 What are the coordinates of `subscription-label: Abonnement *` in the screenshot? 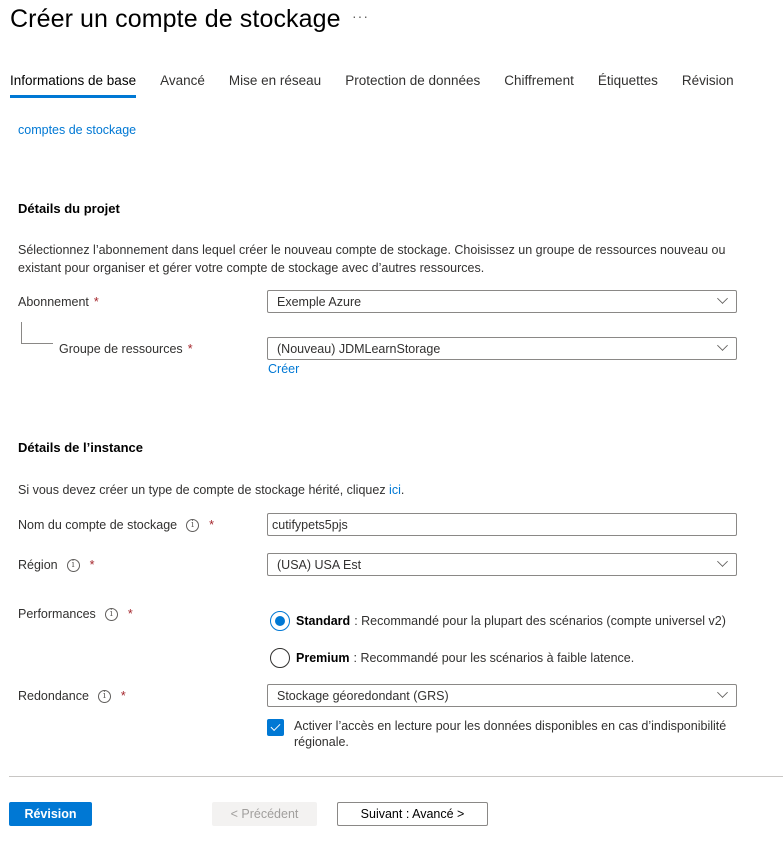 It's located at (58, 302).